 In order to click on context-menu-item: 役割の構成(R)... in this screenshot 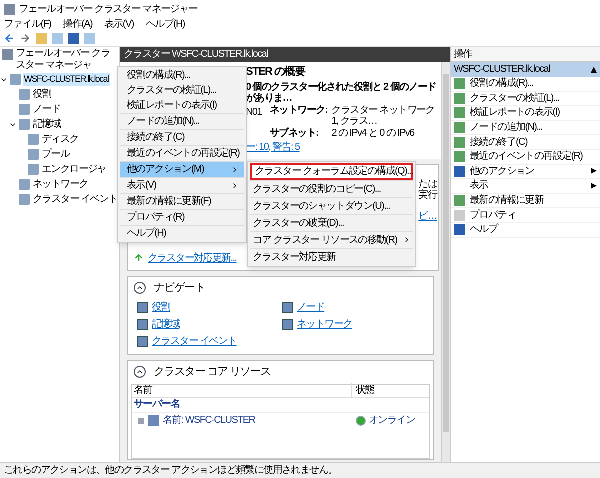, I will do `click(182, 75)`.